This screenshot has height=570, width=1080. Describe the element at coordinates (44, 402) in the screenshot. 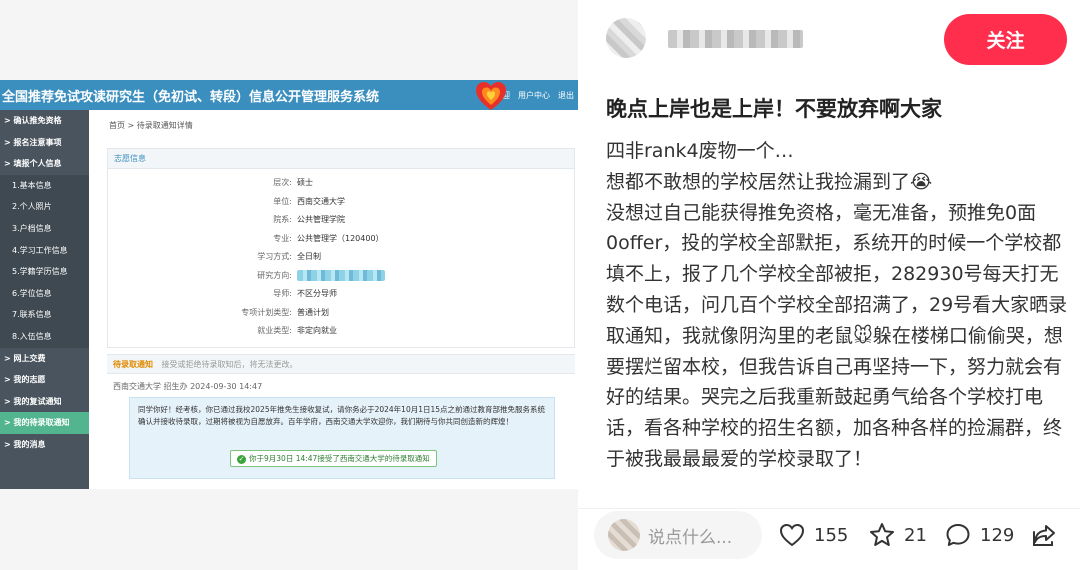

I see `sidebar-item: > 我的复试通知` at that location.